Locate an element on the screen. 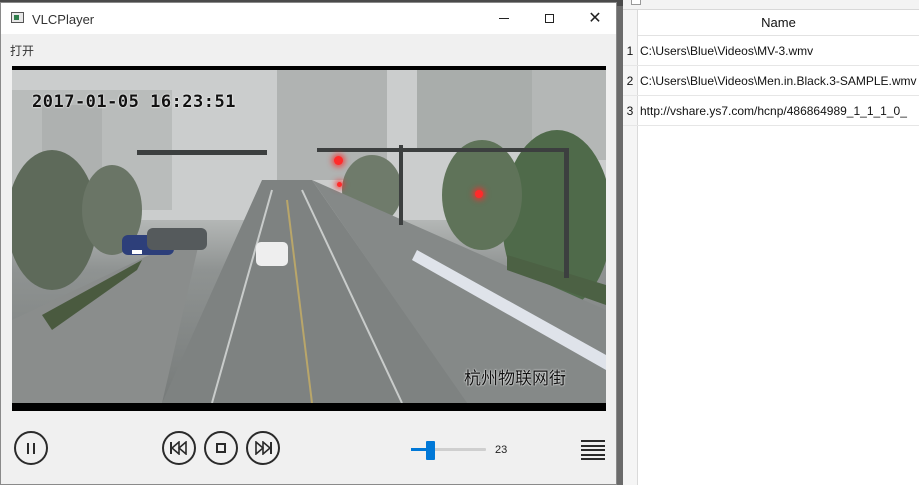 Image resolution: width=919 pixels, height=485 pixels. minimize-icon is located at coordinates (504, 18).